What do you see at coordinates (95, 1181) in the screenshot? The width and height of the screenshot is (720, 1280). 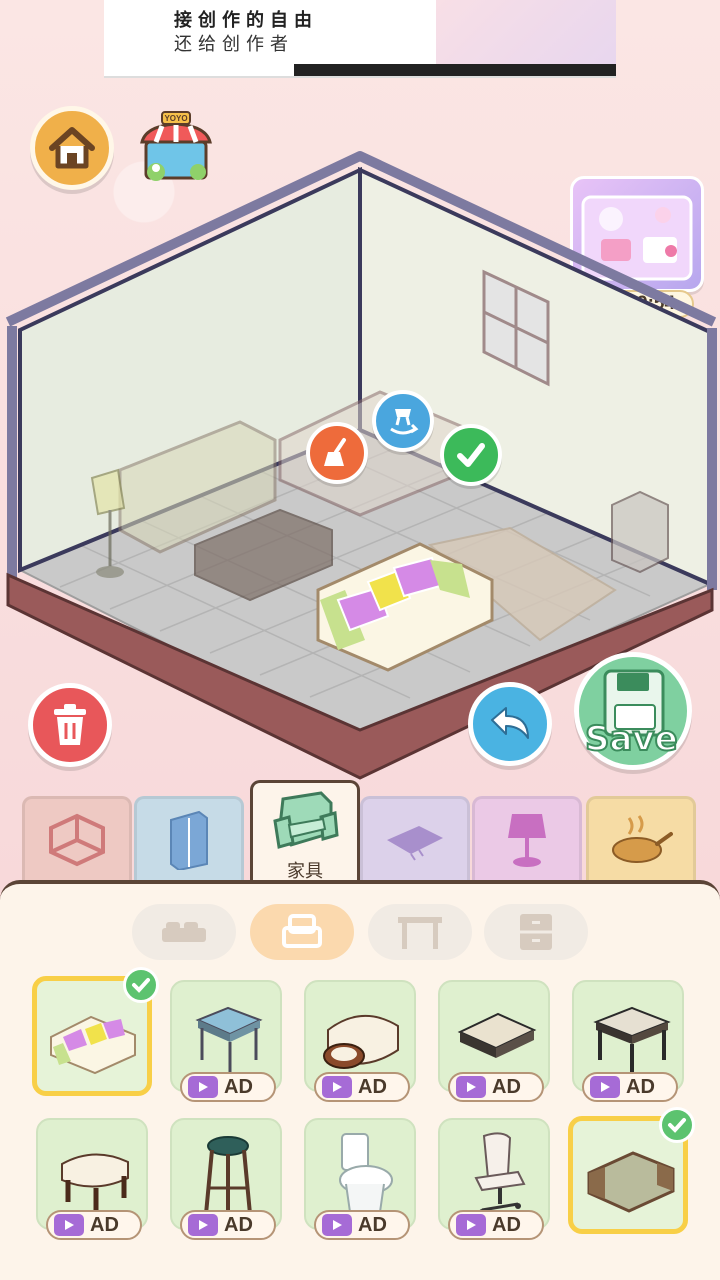 I see `footstool-icon` at bounding box center [95, 1181].